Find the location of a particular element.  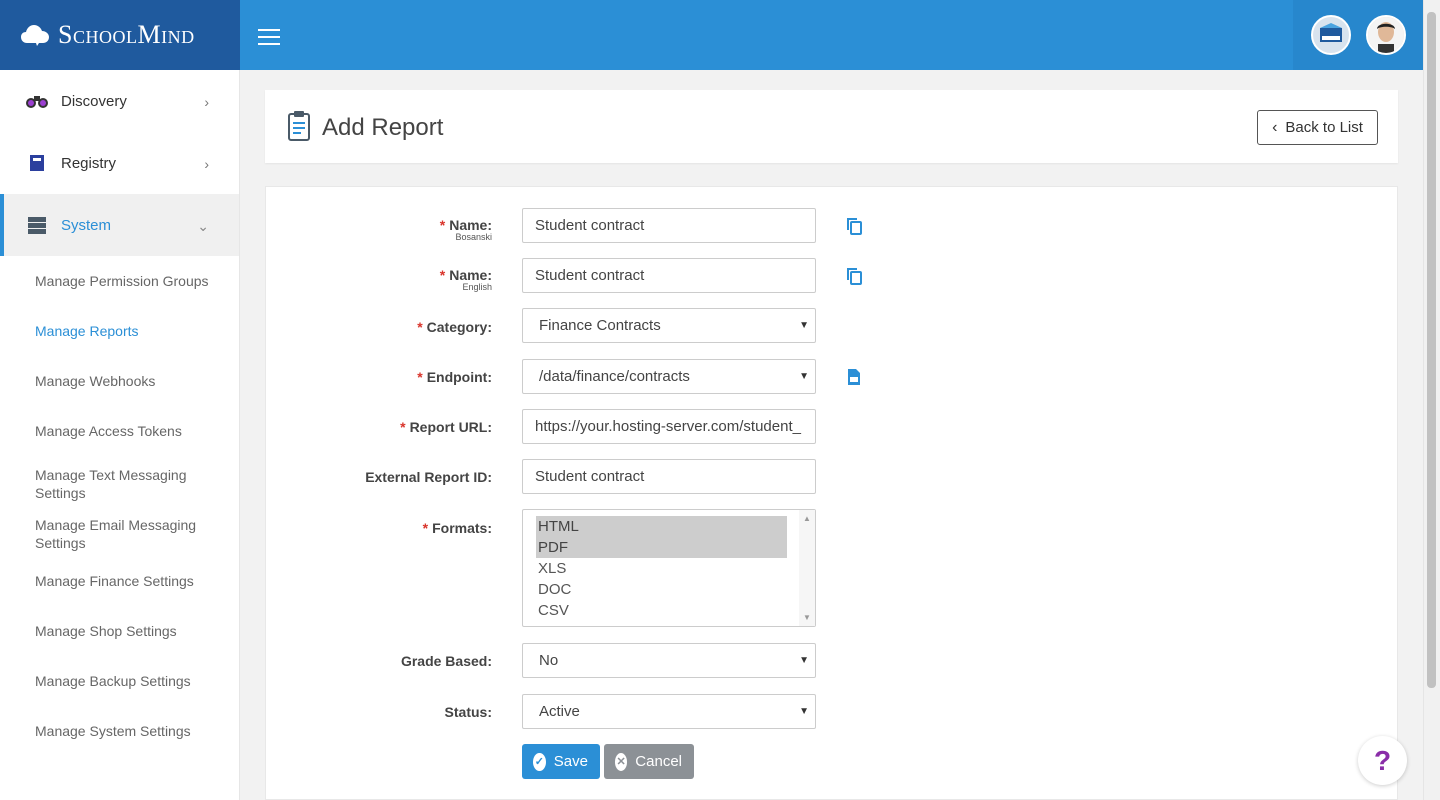

server-icon is located at coordinates (37, 225).